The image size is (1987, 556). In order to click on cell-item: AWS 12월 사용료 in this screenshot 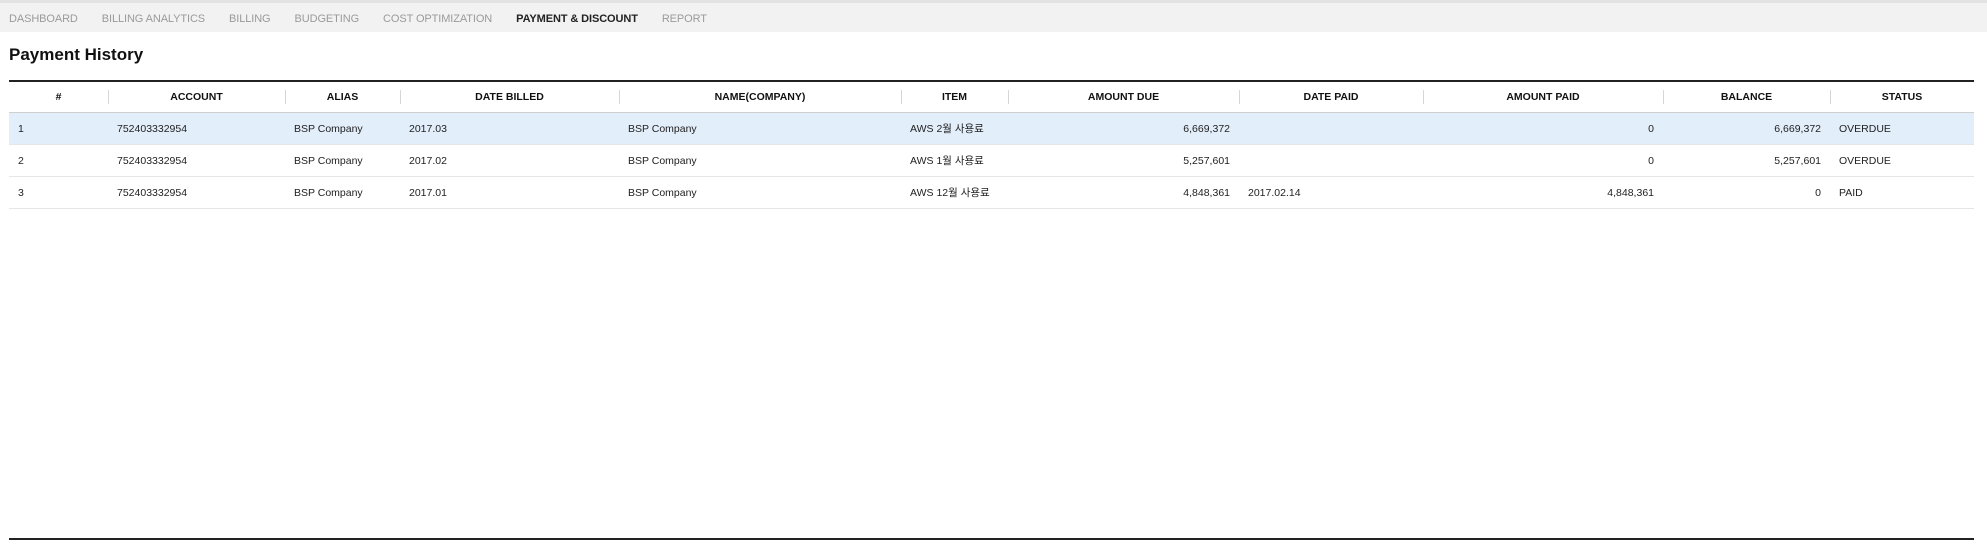, I will do `click(954, 192)`.